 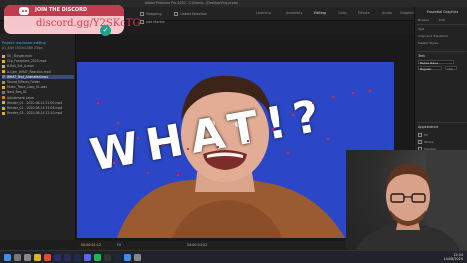 I want to click on project-item: A-Cam_WHAT_Reaction.mp4, so click(x=38, y=72).